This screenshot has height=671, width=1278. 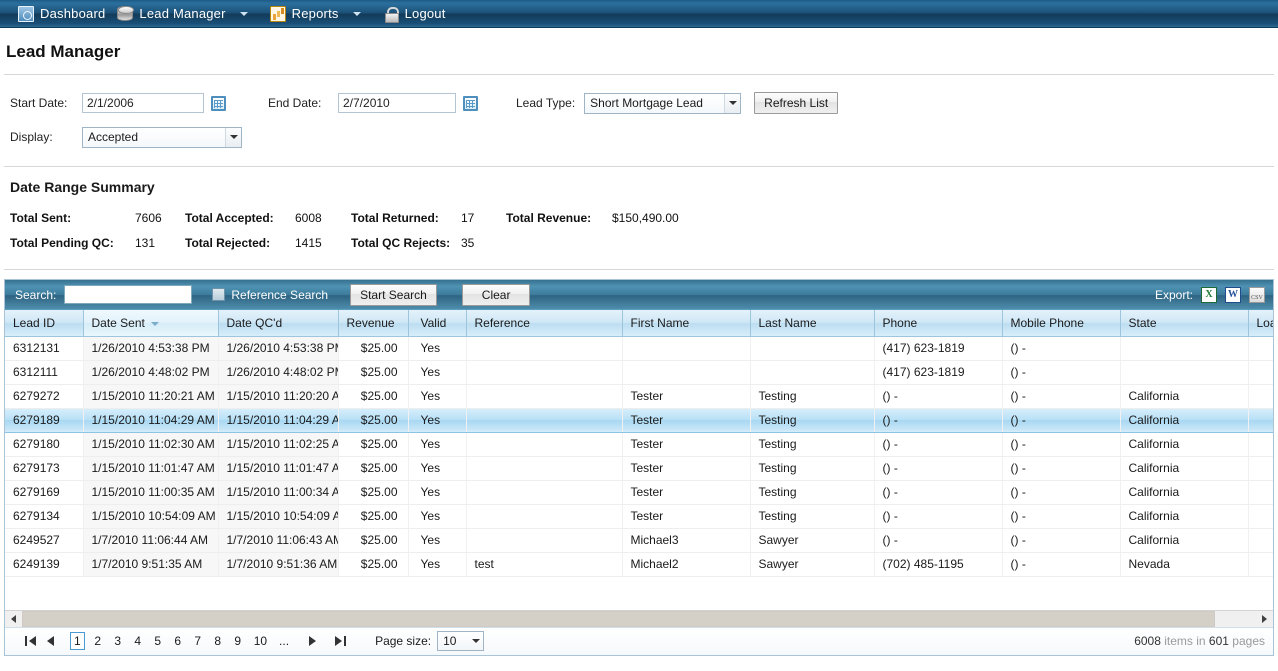 I want to click on chevron-down-icon-display, so click(x=233, y=137).